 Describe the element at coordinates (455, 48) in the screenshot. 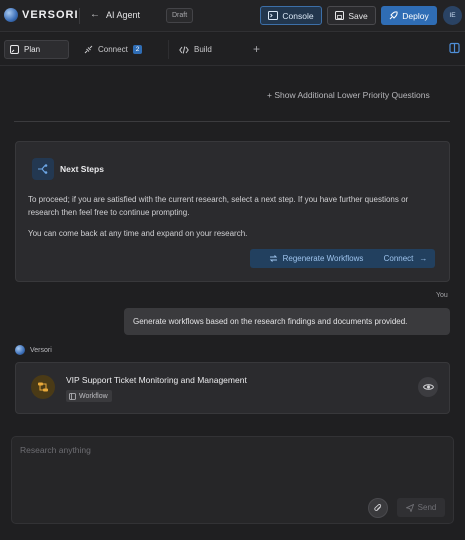

I see `panel-toggle-icon` at that location.